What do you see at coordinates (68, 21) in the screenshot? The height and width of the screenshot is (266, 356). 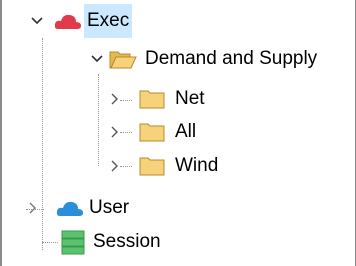 I see `red-cloud-icon` at bounding box center [68, 21].